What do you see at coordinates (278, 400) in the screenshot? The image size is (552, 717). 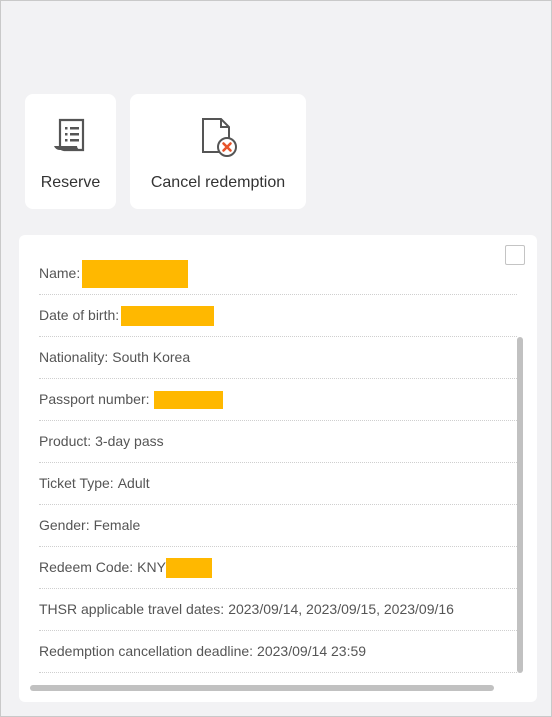 I see `detail-row-passport-number: Passport number:` at bounding box center [278, 400].